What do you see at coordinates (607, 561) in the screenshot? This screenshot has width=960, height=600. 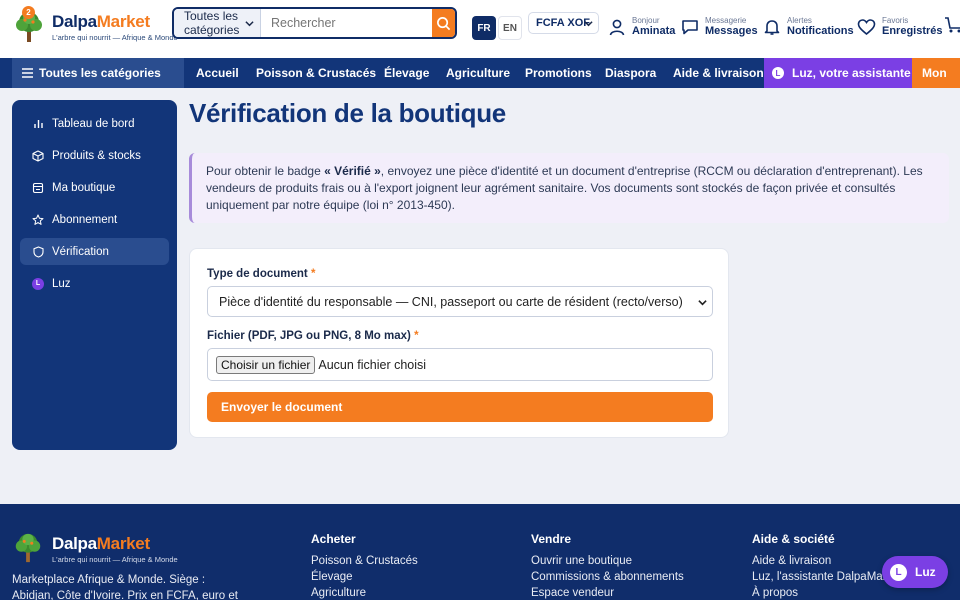 I see `footer-link: Ouvrir une boutique` at bounding box center [607, 561].